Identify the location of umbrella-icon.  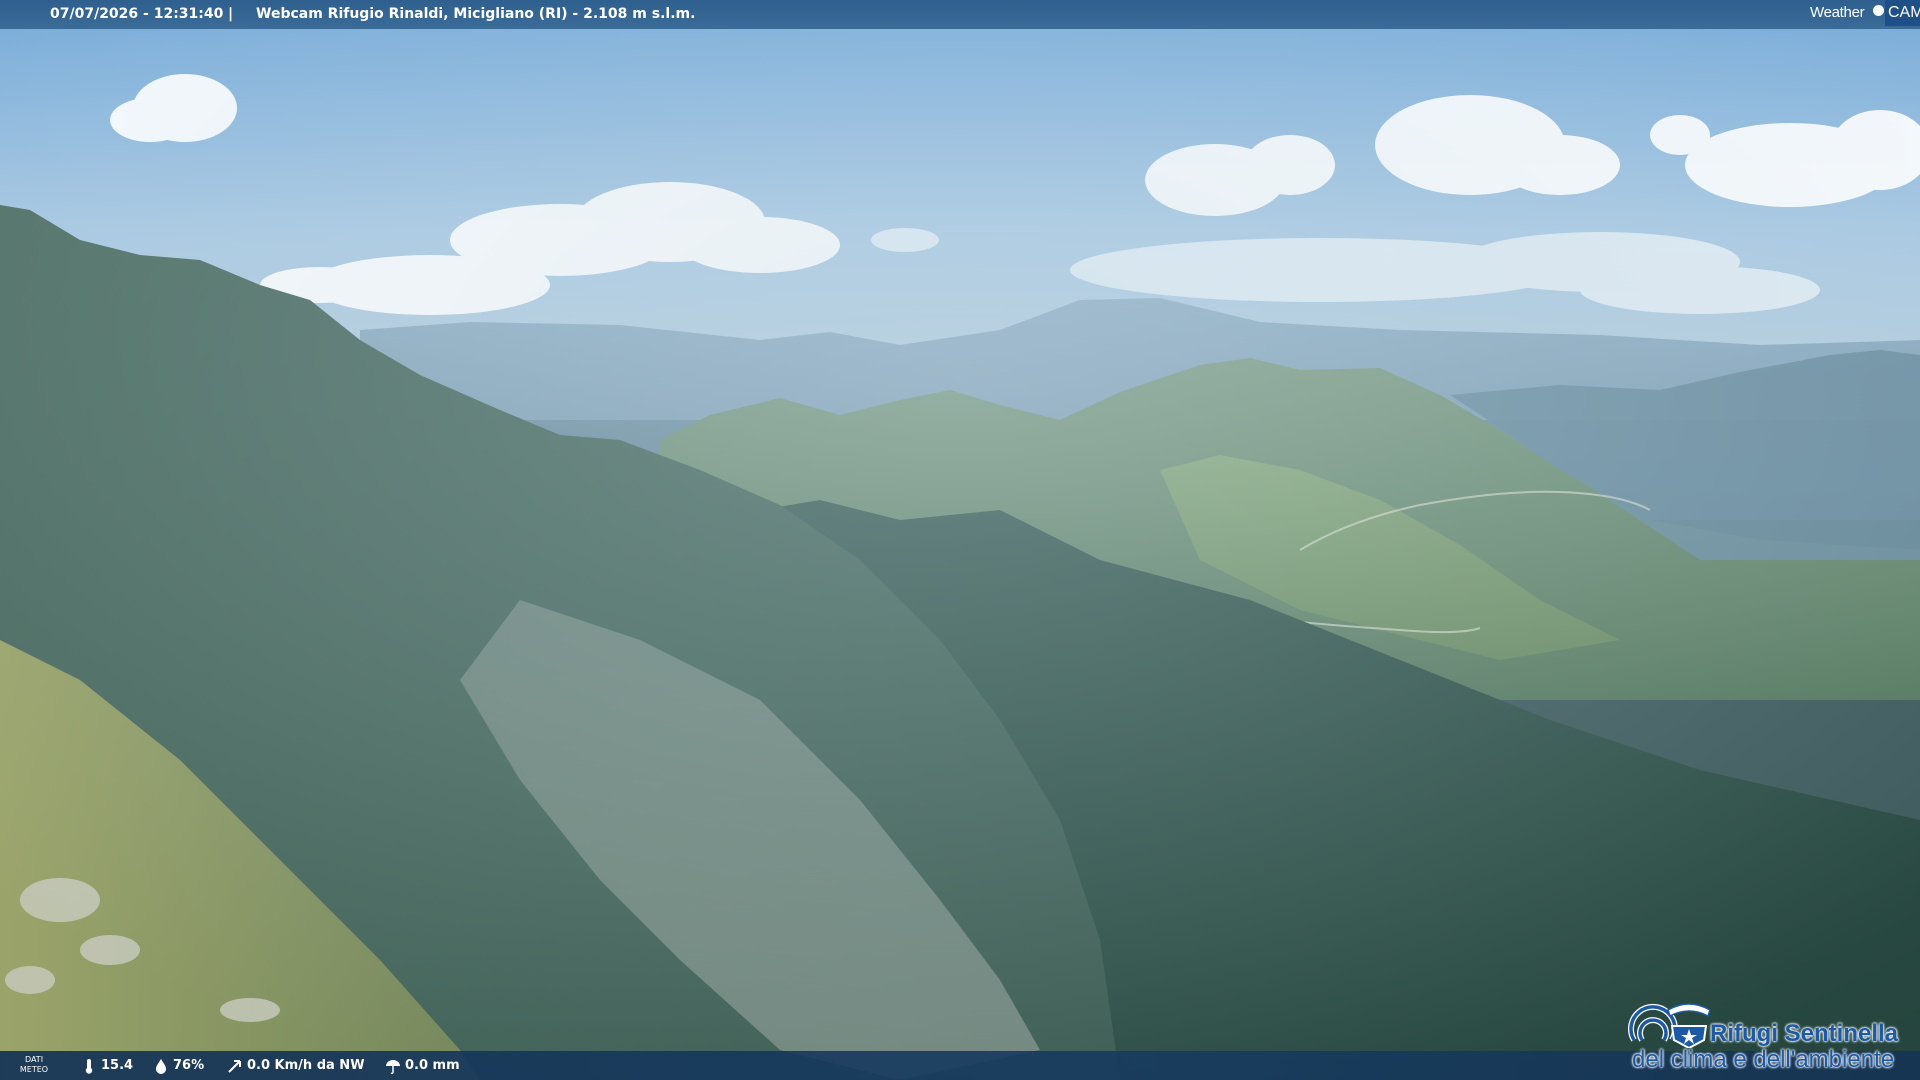
(393, 1066).